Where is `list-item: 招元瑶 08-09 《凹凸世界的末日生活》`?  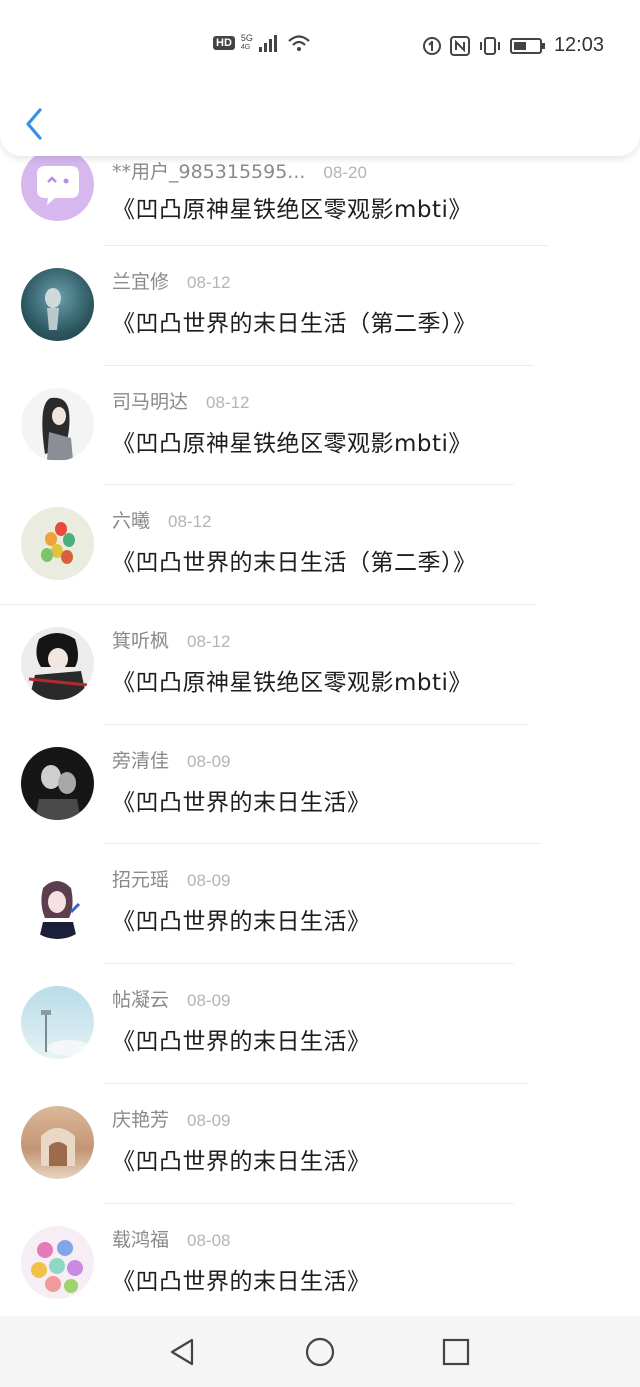
list-item: 招元瑶 08-09 《凹凸世界的末日生活》 is located at coordinates (320, 904).